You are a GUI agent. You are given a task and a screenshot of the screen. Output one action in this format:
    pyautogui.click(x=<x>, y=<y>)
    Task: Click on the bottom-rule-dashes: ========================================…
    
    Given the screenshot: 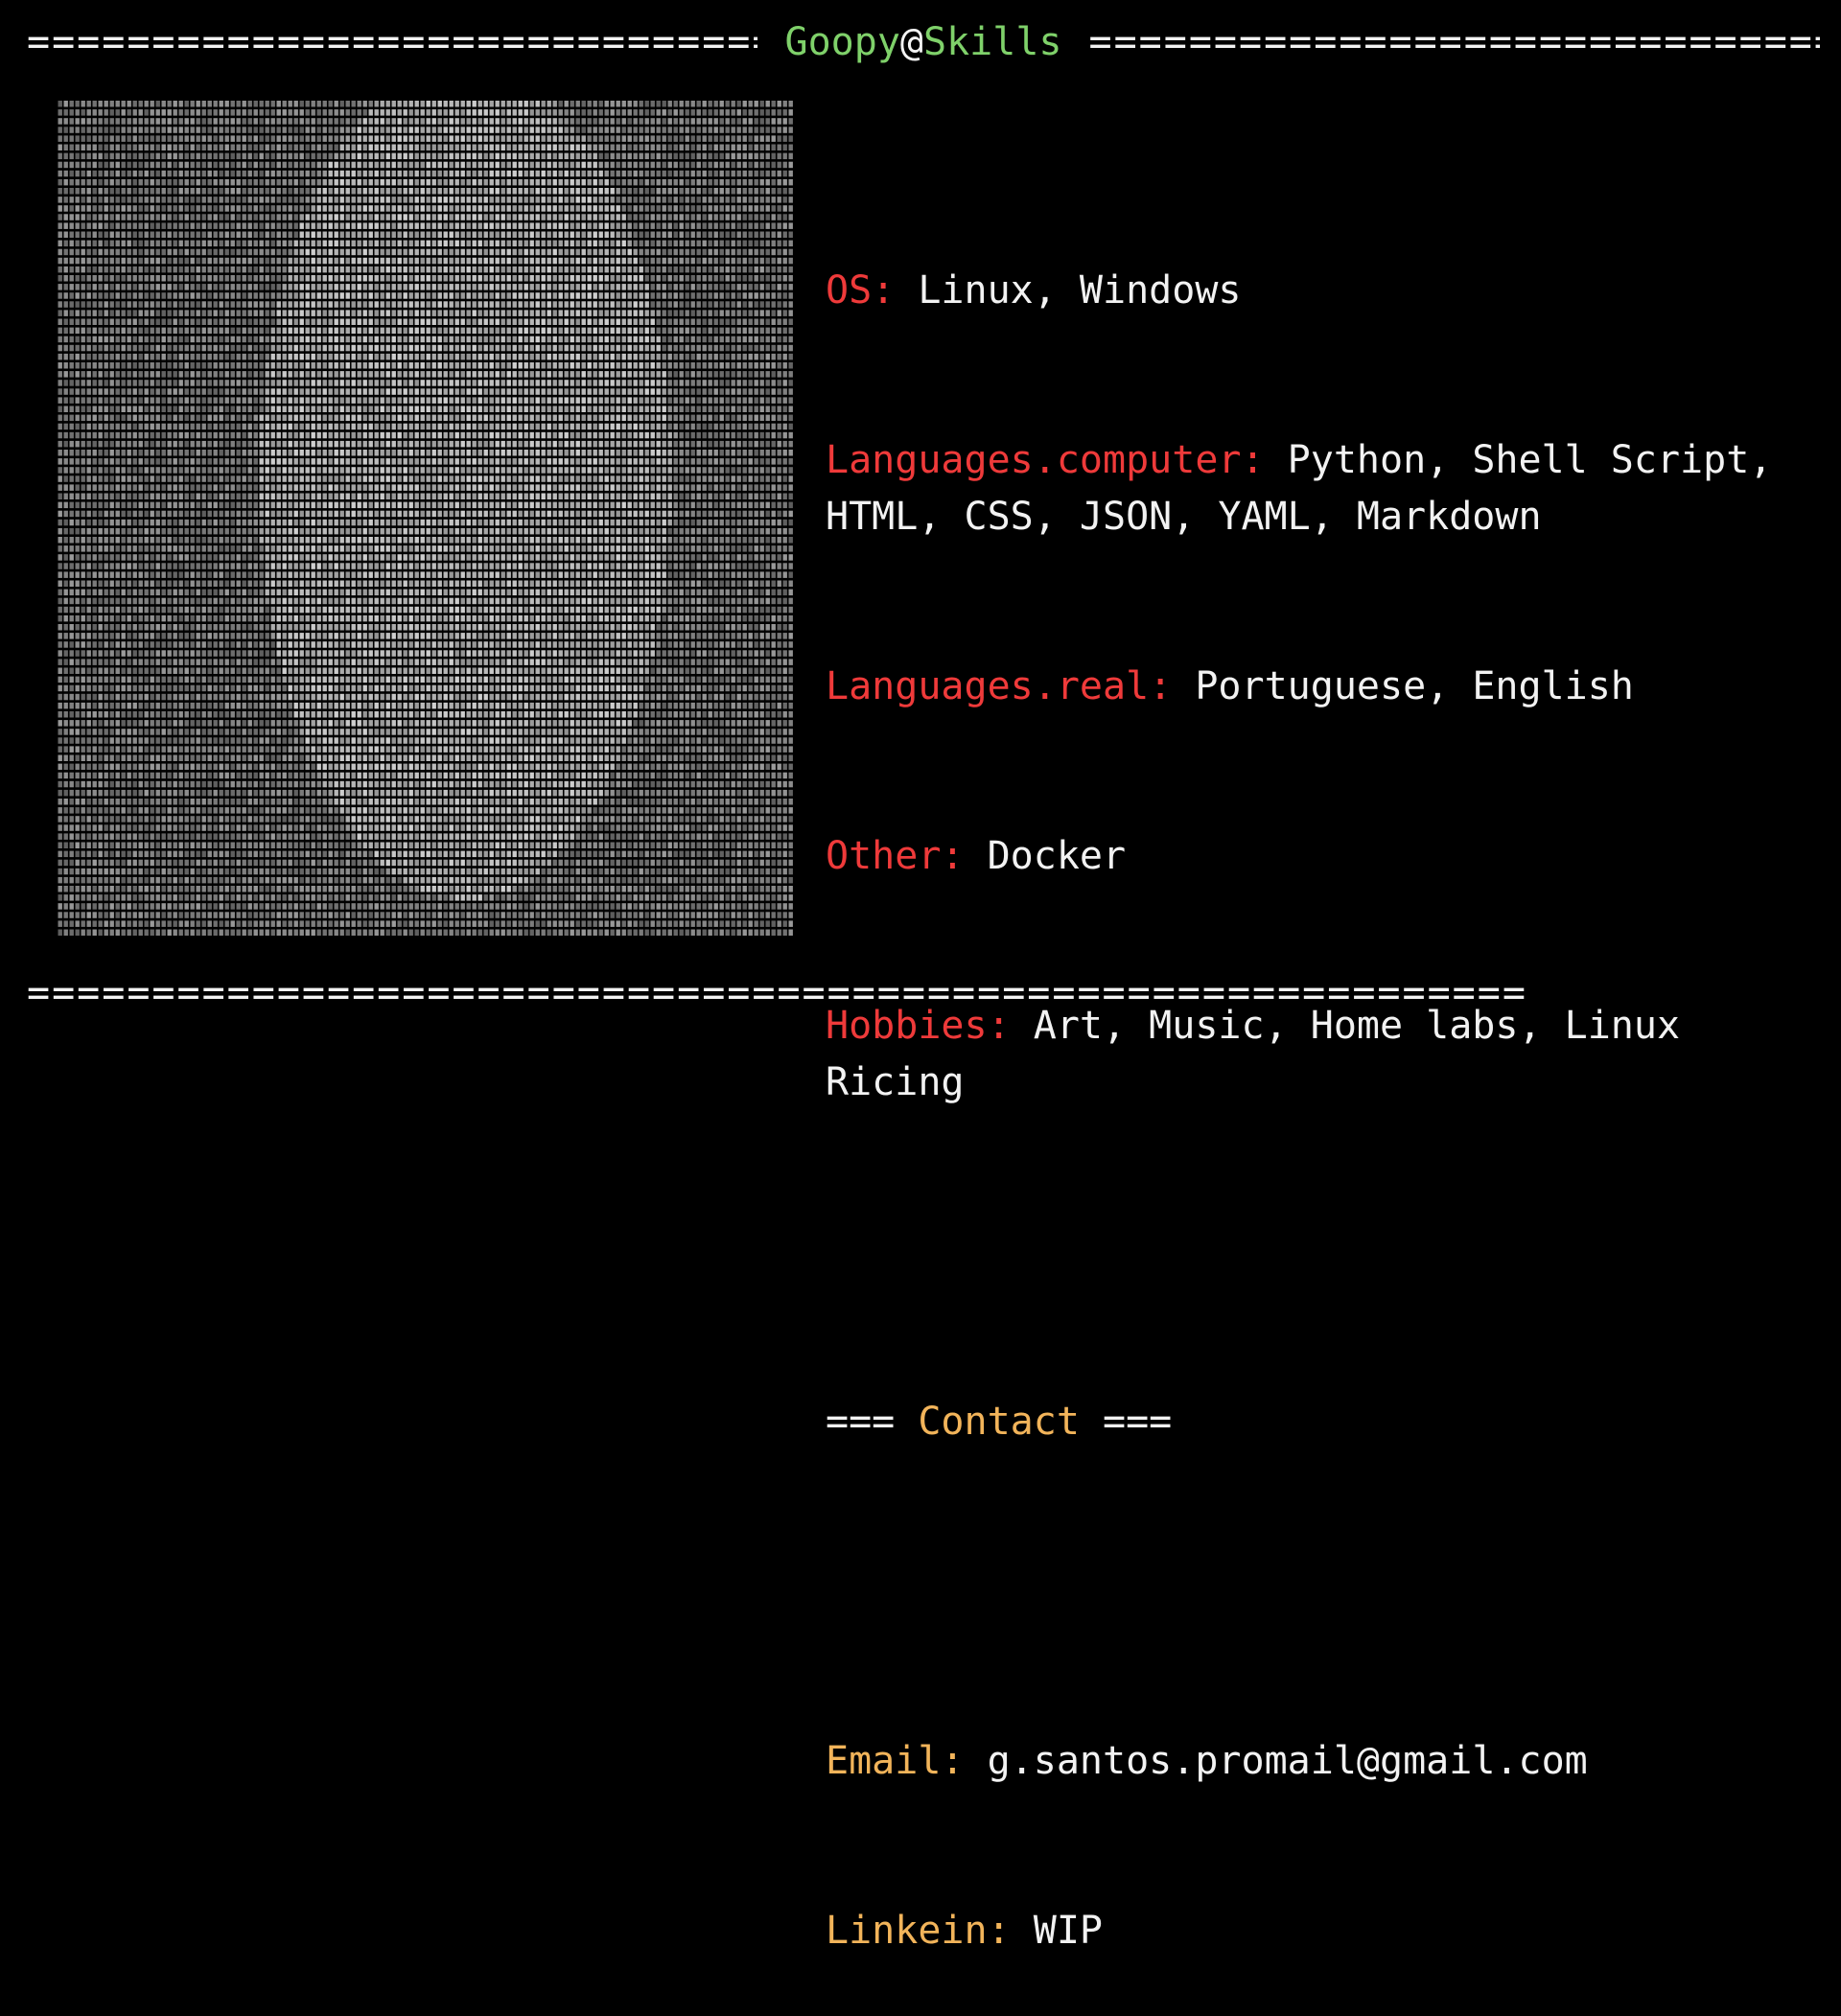 What is the action you would take?
    pyautogui.click(x=777, y=993)
    